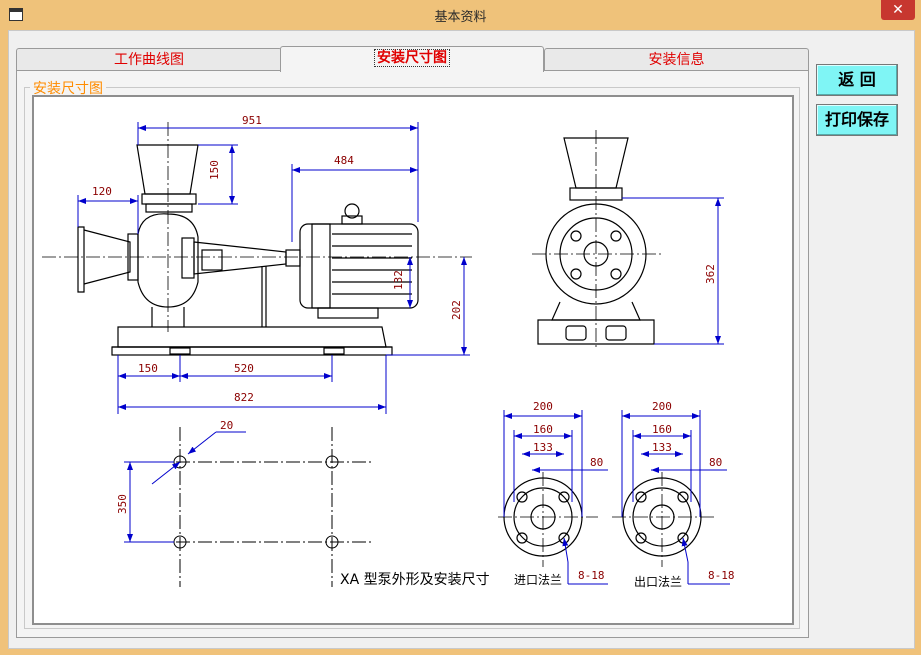 Image resolution: width=921 pixels, height=655 pixels. I want to click on pump-front-view, so click(597, 238).